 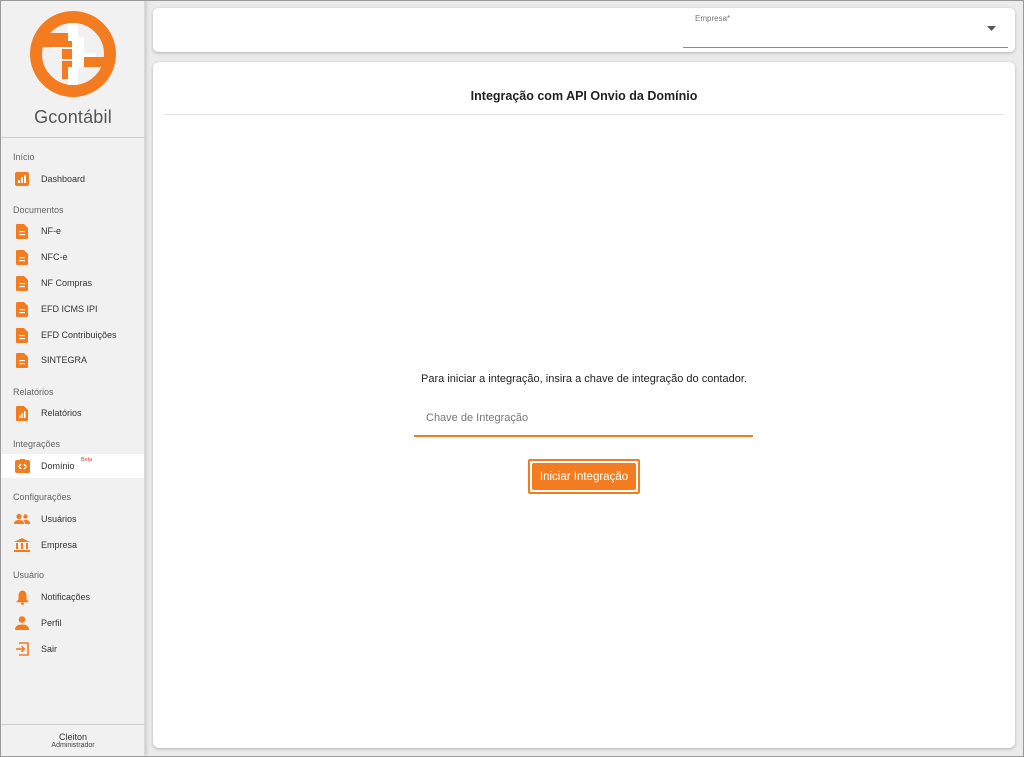 What do you see at coordinates (991, 28) in the screenshot?
I see `chevron-down-icon` at bounding box center [991, 28].